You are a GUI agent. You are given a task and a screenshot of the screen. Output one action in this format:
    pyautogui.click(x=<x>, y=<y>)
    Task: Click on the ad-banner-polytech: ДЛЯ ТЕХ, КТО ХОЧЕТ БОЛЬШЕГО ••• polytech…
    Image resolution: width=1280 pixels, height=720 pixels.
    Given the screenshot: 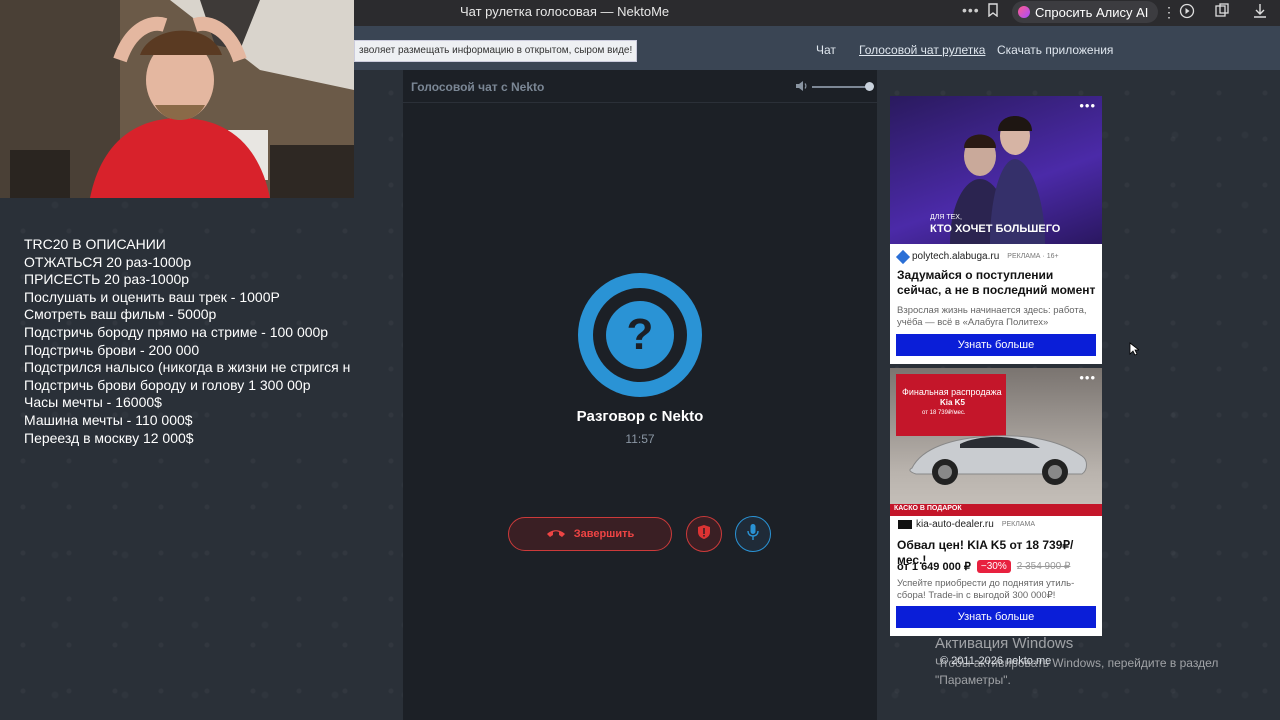 What is the action you would take?
    pyautogui.click(x=996, y=230)
    